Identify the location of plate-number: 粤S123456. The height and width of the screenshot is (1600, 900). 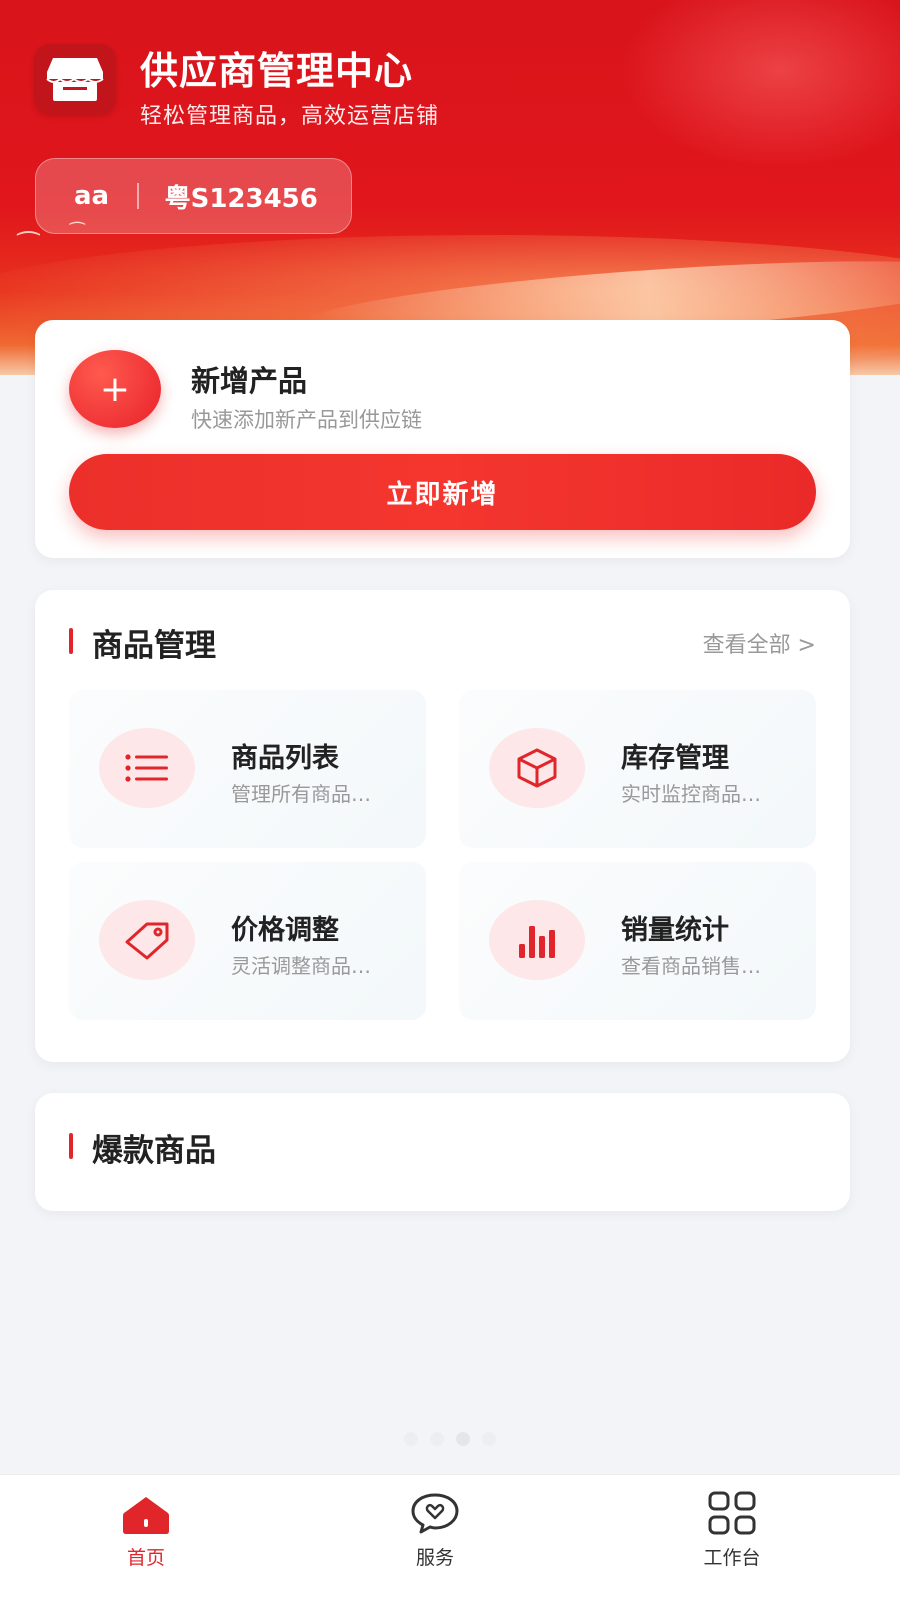
(241, 198).